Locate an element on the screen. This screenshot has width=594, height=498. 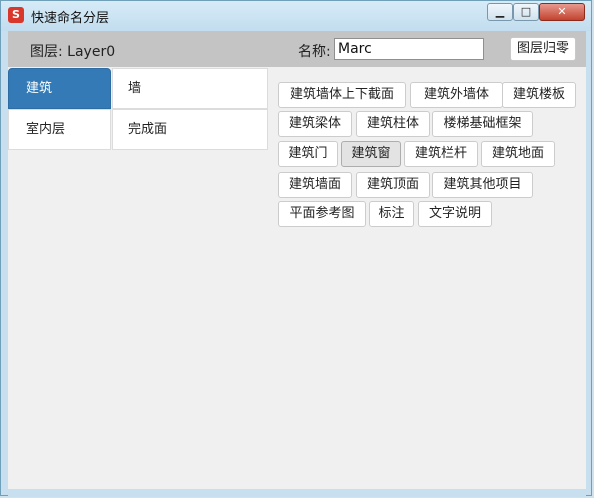
layer-button-selected: 建筑窗 is located at coordinates (371, 154).